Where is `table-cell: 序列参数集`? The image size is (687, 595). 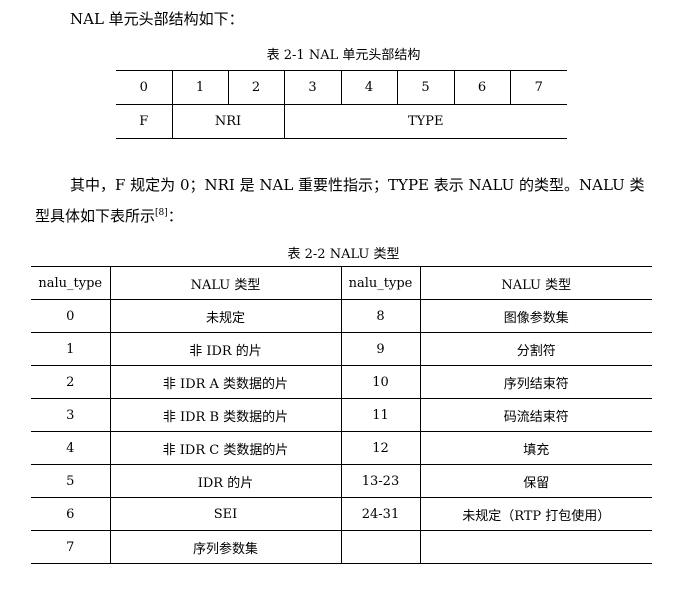 table-cell: 序列参数集 is located at coordinates (225, 547).